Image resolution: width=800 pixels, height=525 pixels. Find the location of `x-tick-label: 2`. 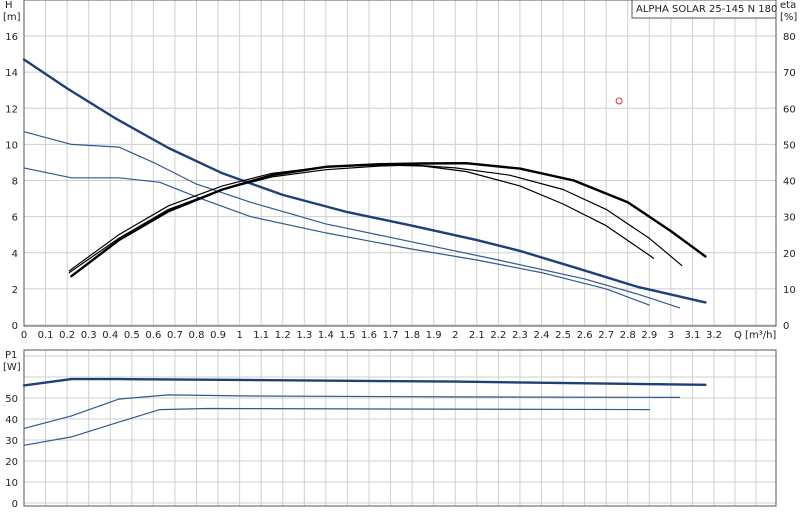

x-tick-label: 2 is located at coordinates (455, 335).